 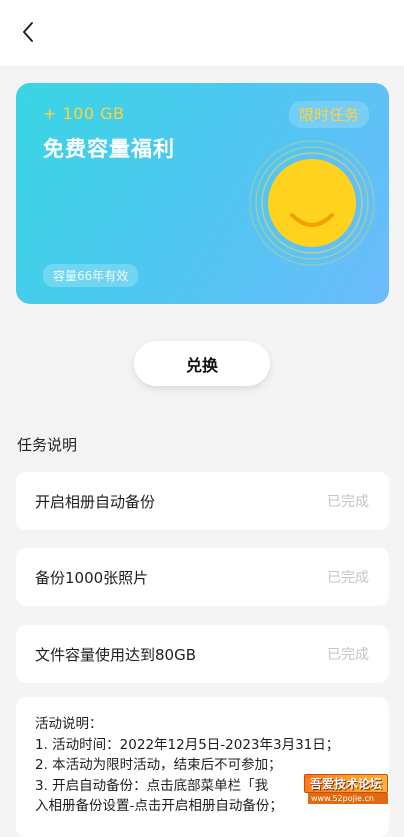 What do you see at coordinates (158, 765) in the screenshot?
I see `notes-line: 2. 本活动为限时活动，结束后不可参加；` at bounding box center [158, 765].